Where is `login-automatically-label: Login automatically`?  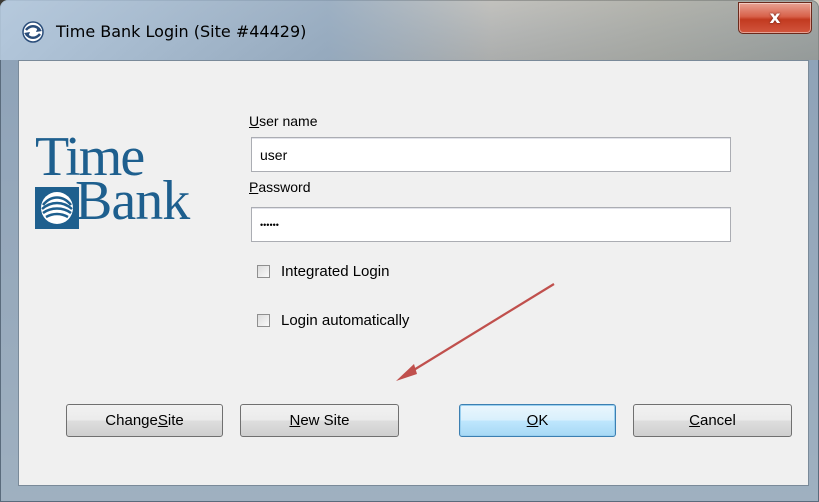 login-automatically-label: Login automatically is located at coordinates (345, 320).